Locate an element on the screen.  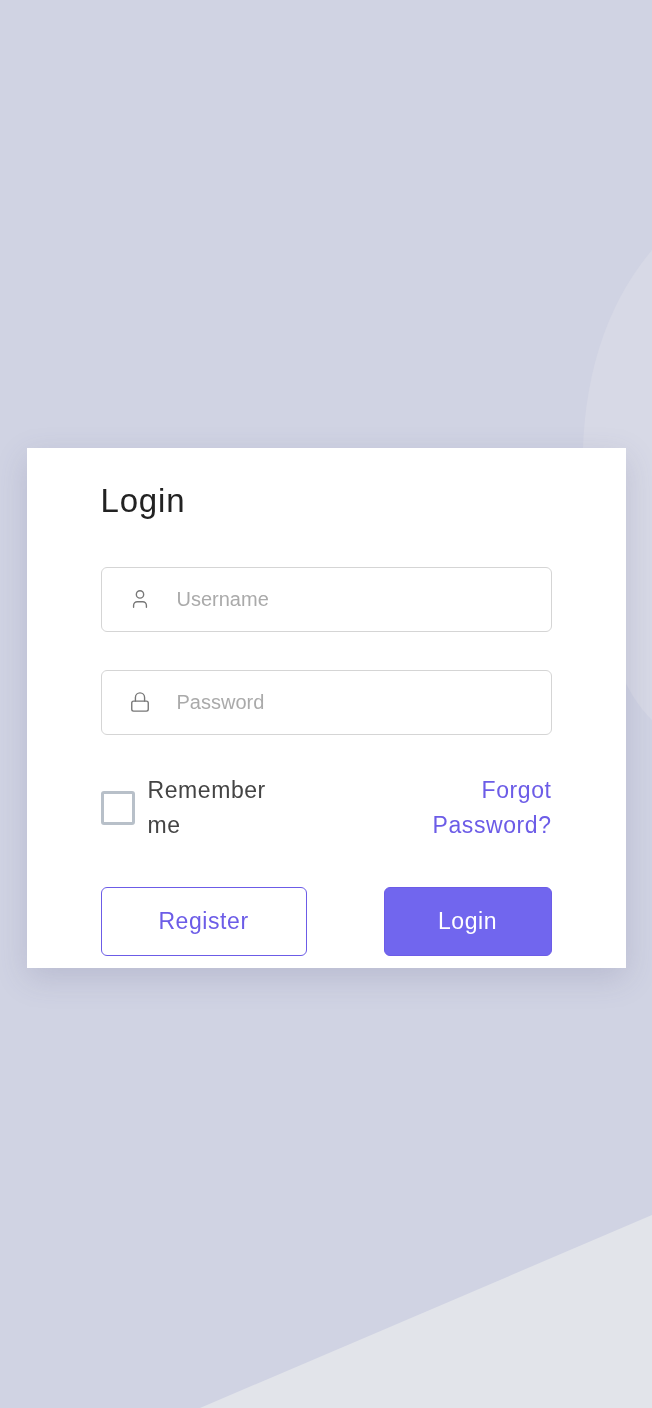
forgot-password-link: Forgot Password? is located at coordinates (481, 808).